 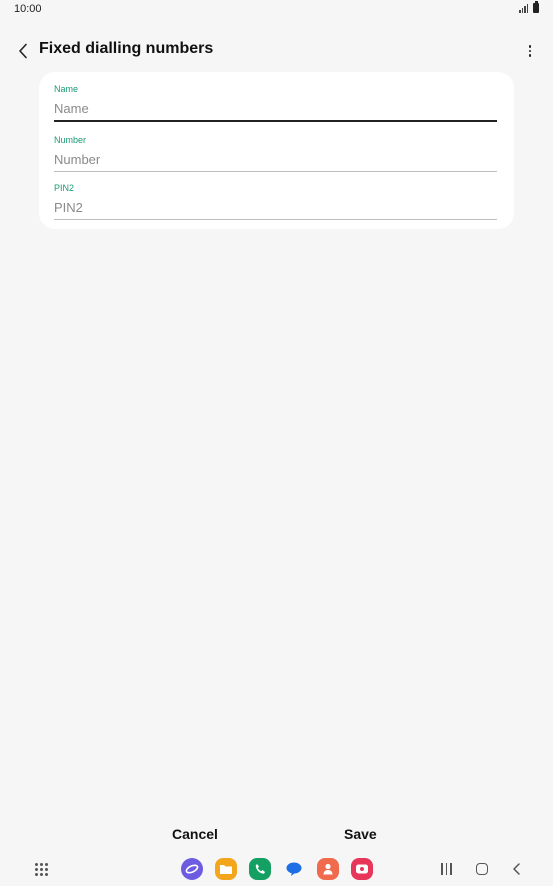 I want to click on signal-icon, so click(x=524, y=8).